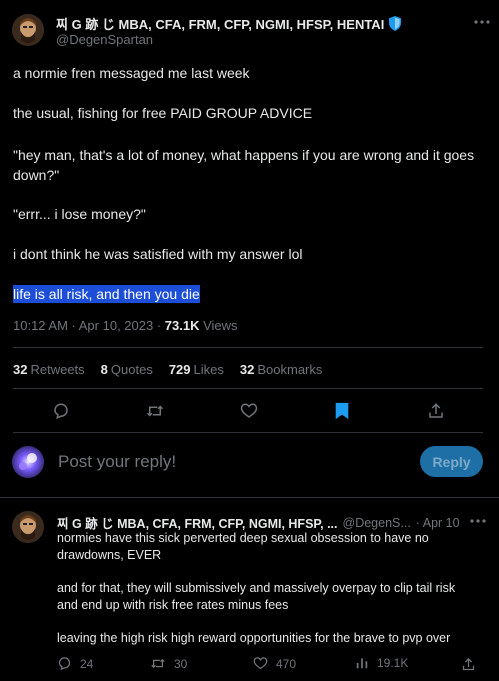 The height and width of the screenshot is (681, 499). What do you see at coordinates (75, 663) in the screenshot?
I see `reply-replies-action: 24` at bounding box center [75, 663].